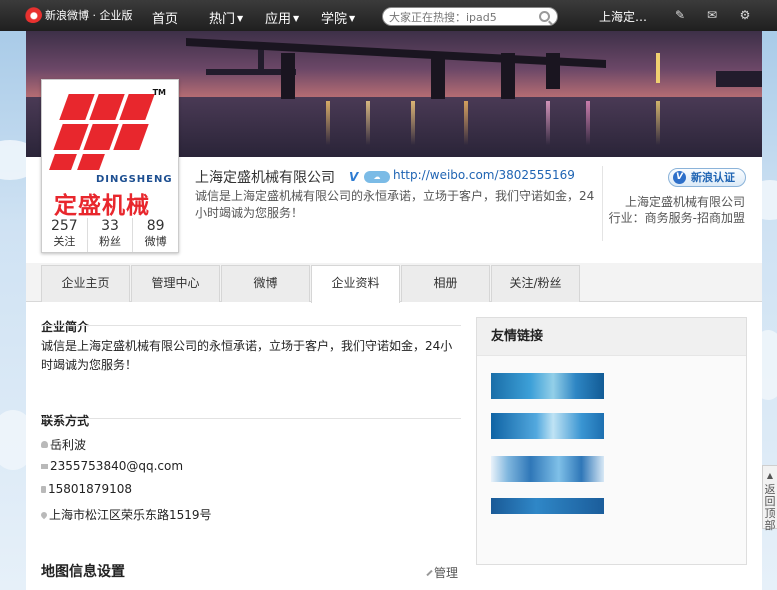 The image size is (777, 590). What do you see at coordinates (535, 283) in the screenshot?
I see `tab-follow-fans: 关注/粉丝` at bounding box center [535, 283].